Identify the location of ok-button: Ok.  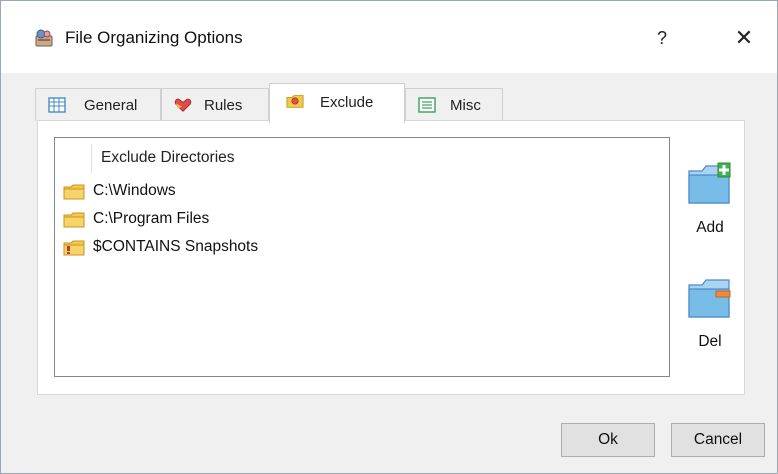
(608, 440).